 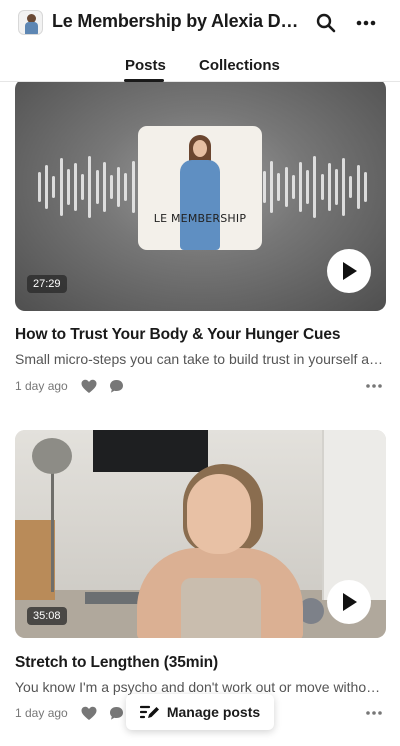 I want to click on manage-posts-button: Manage posts, so click(x=200, y=712).